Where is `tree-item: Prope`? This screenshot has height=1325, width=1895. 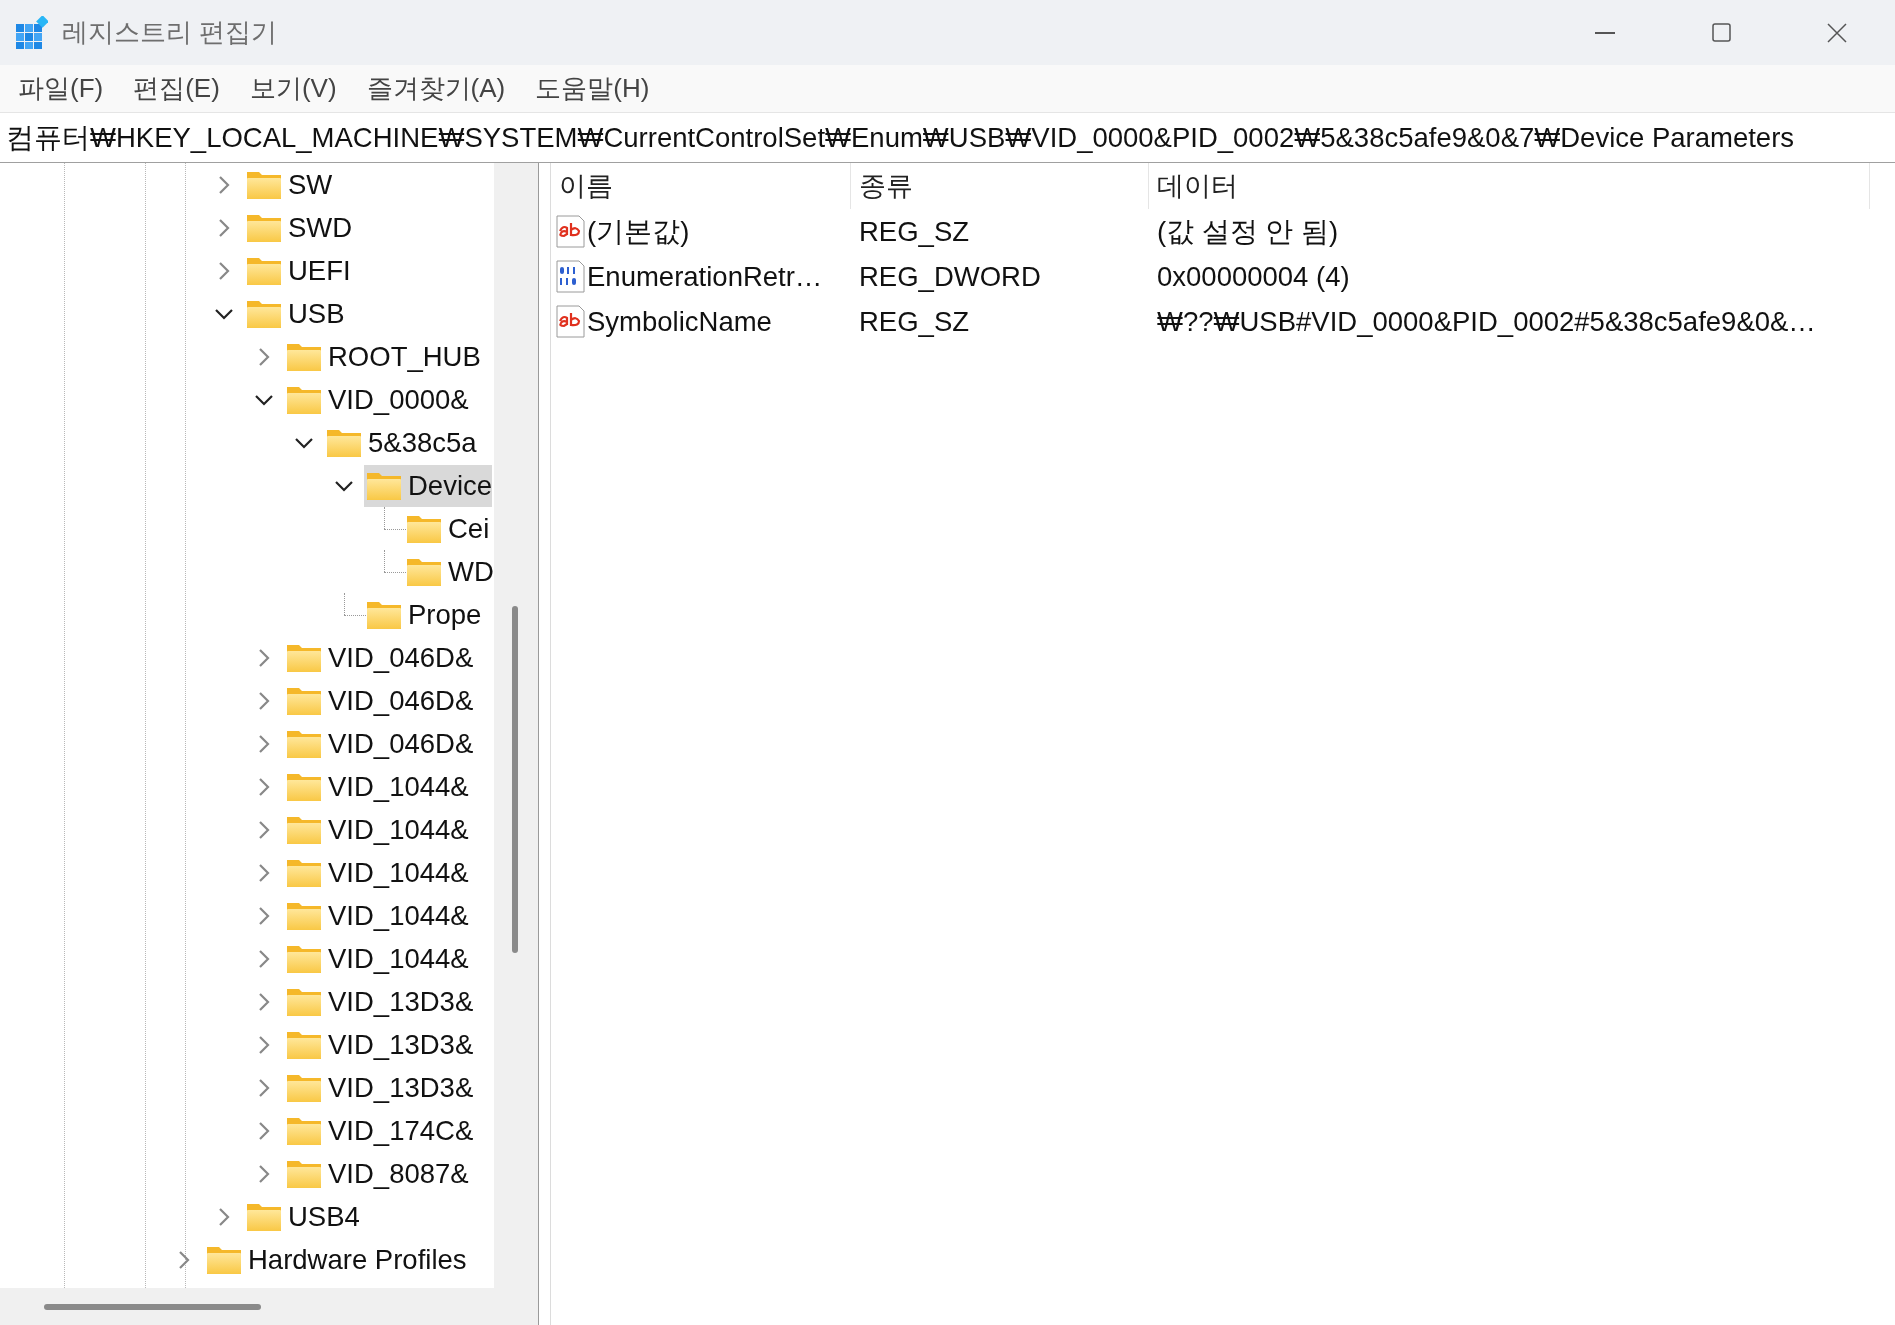 tree-item: Prope is located at coordinates (423, 614).